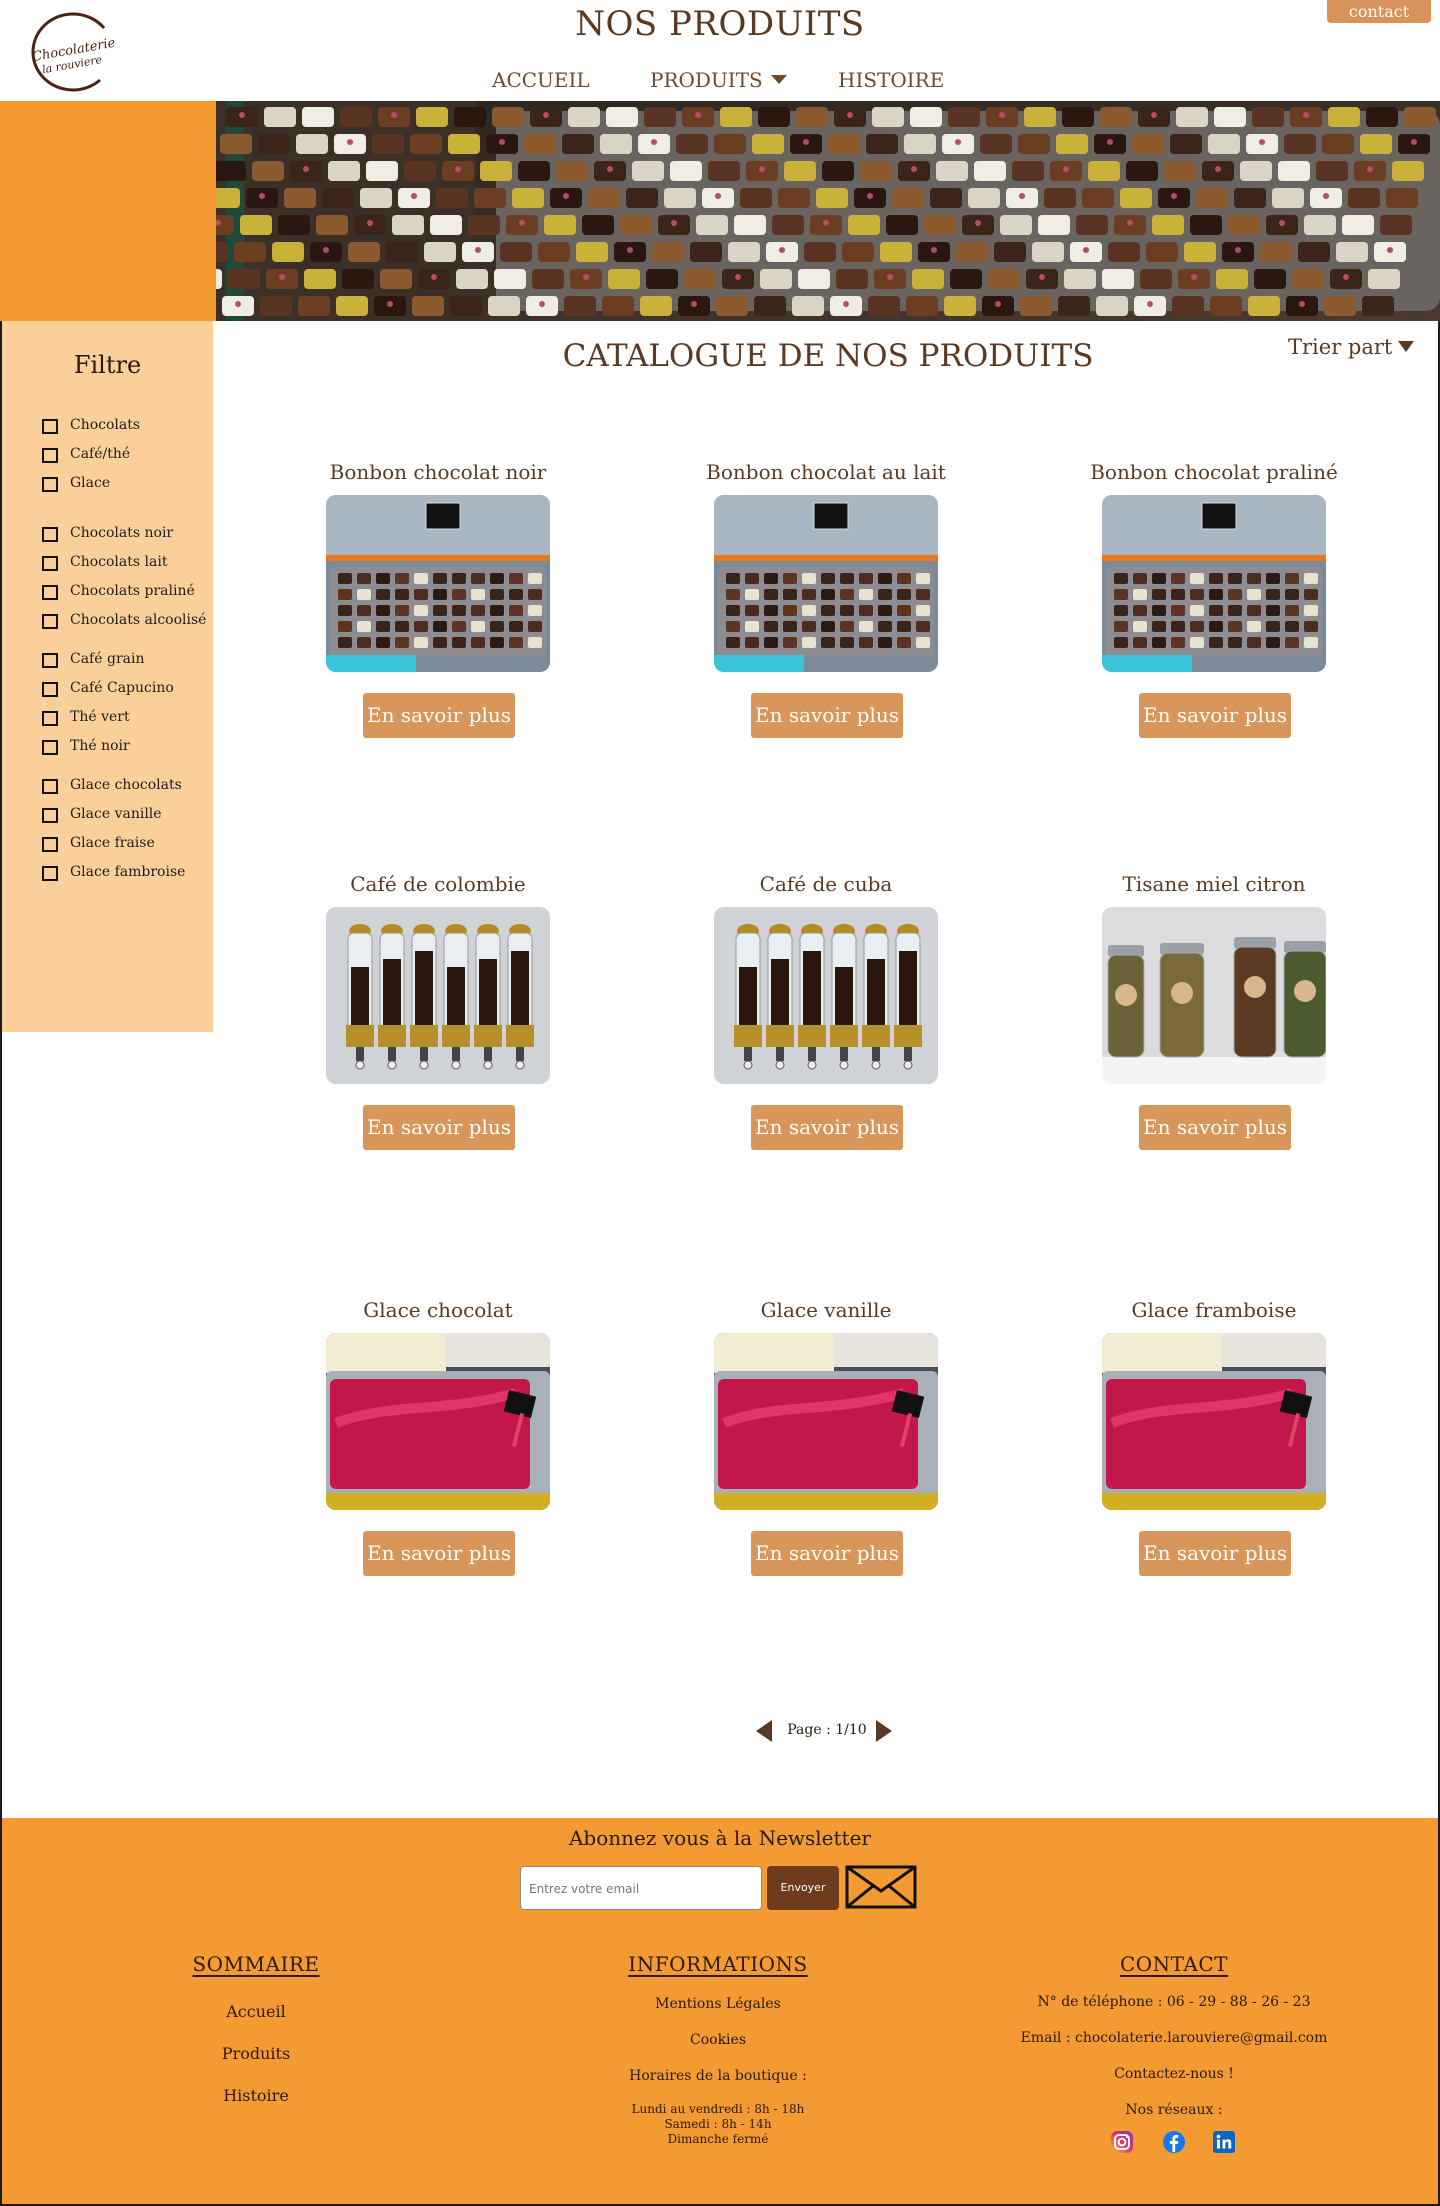 The image size is (1440, 2206). I want to click on nav-produits: PRODUITS, so click(718, 80).